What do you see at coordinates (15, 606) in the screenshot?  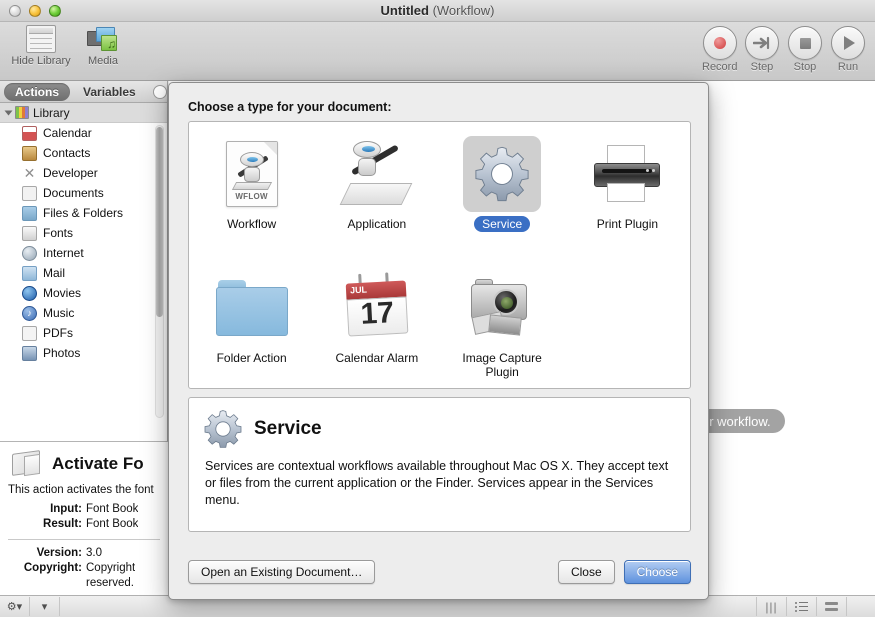 I see `gear-menu-icon: ⚙▾` at bounding box center [15, 606].